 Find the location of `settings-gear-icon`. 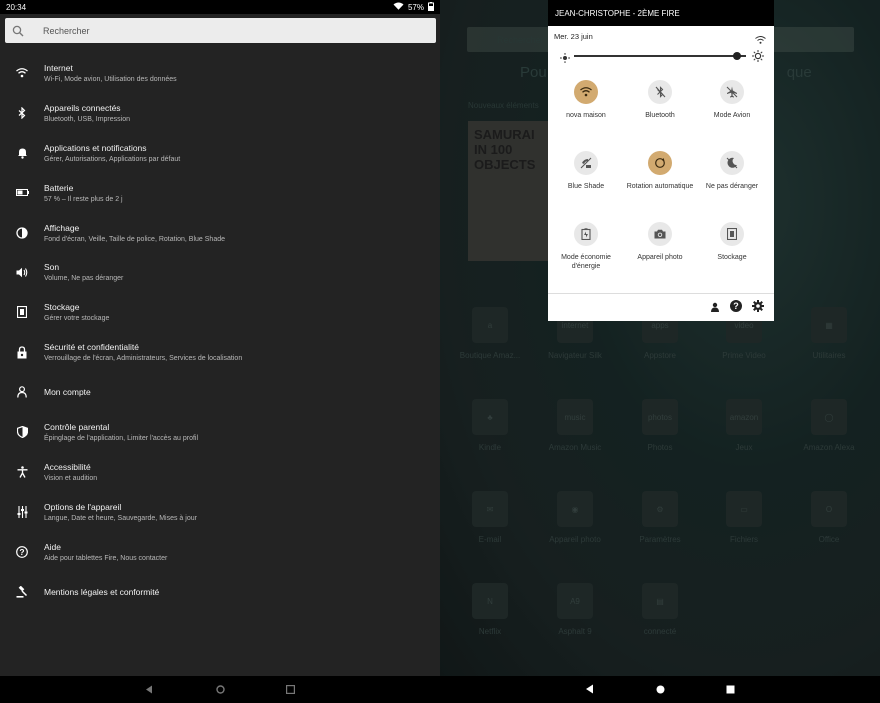

settings-gear-icon is located at coordinates (758, 308).